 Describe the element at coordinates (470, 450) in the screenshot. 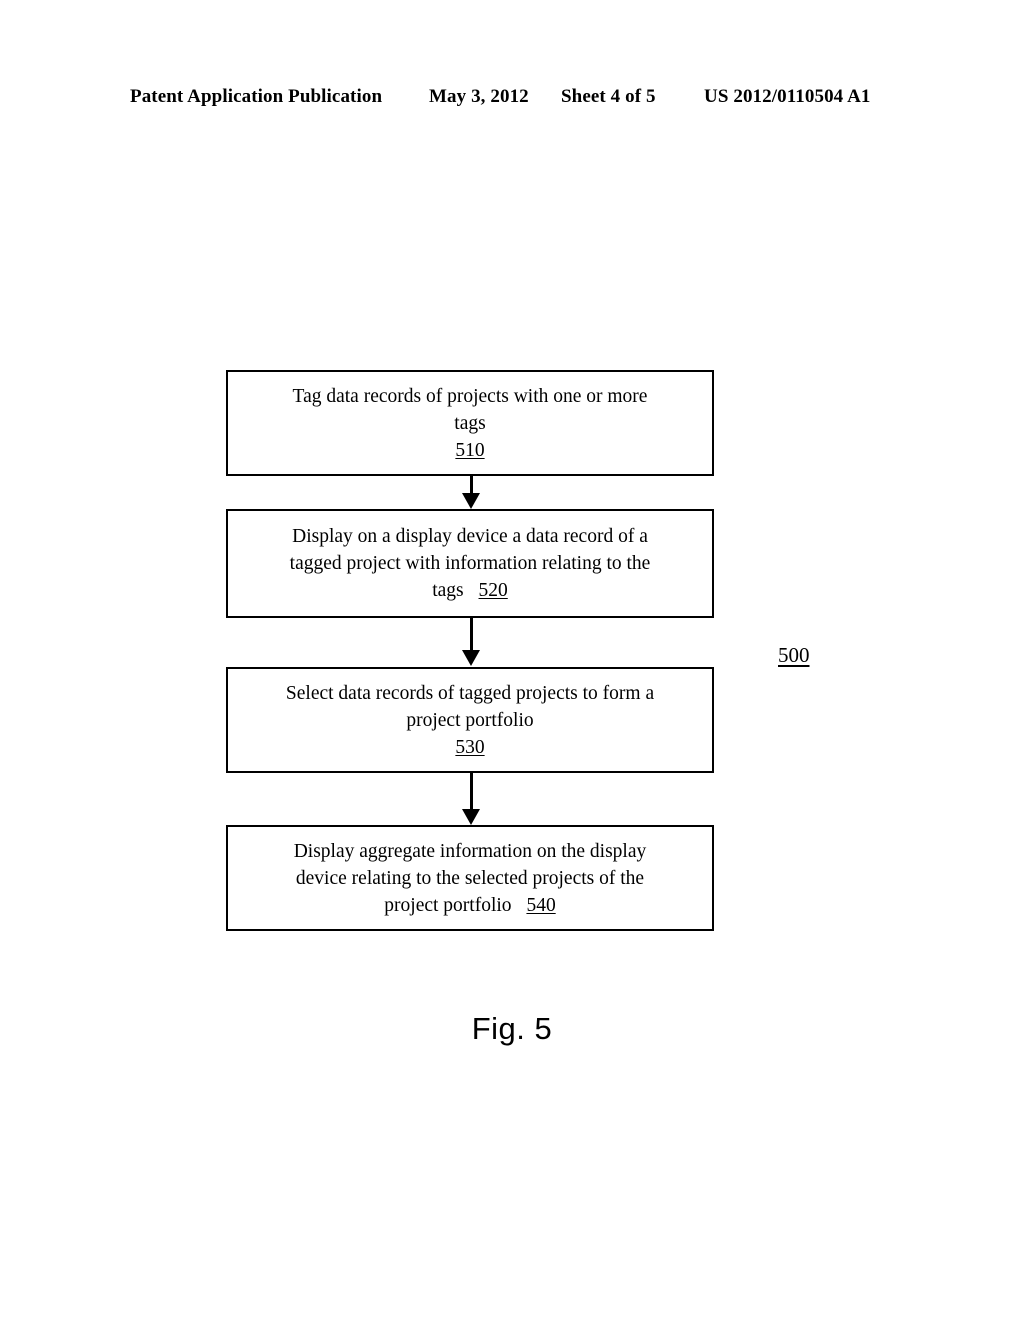

I see `step-510-reference: 510` at that location.